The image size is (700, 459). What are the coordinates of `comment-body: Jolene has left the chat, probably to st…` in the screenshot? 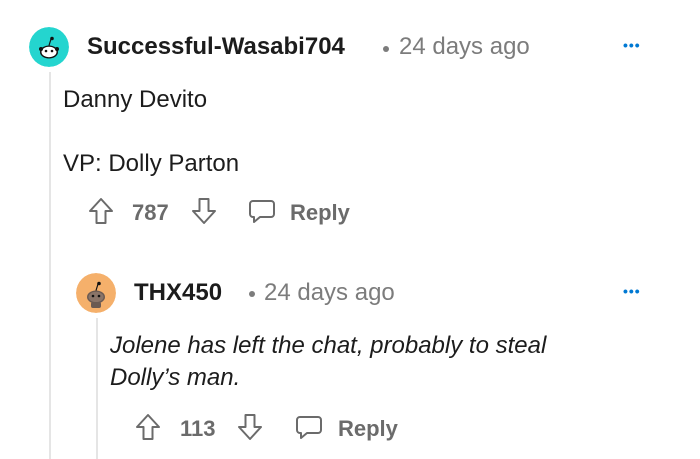 It's located at (328, 361).